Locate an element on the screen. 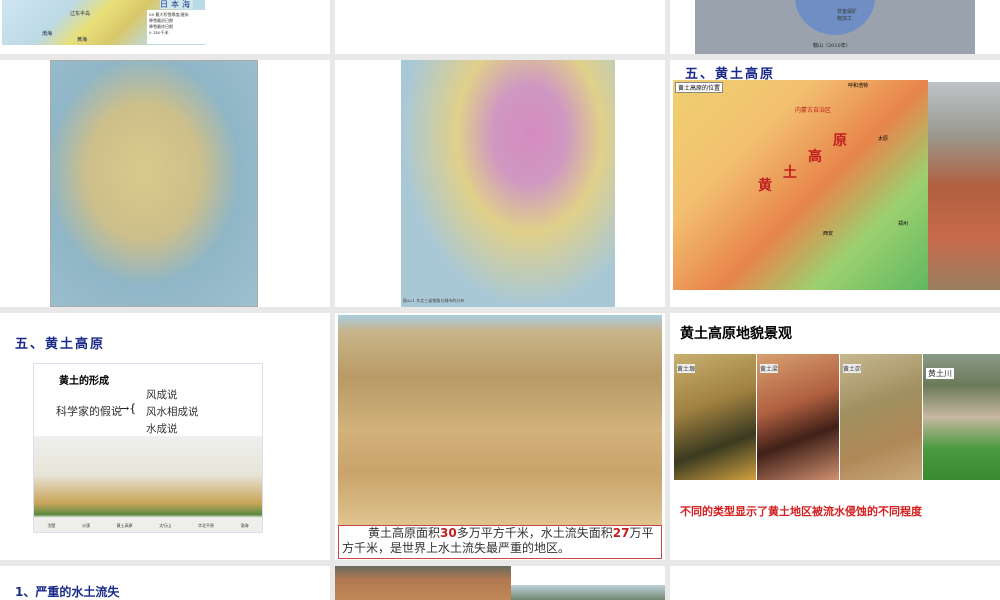  slide-title: 1、严重的水土流失 is located at coordinates (67, 592).